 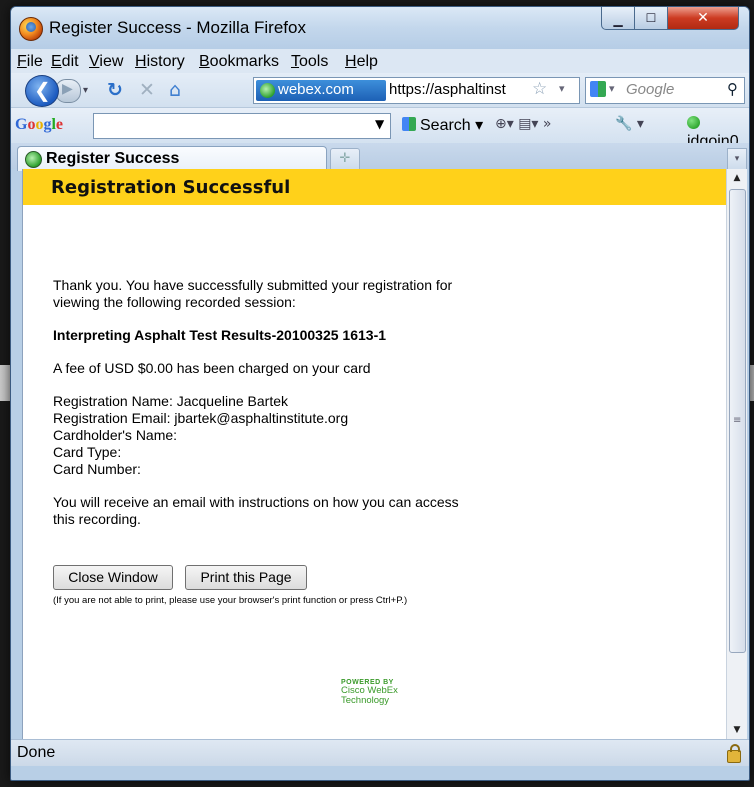 I want to click on scrollbar-grip-icon: ≡, so click(x=737, y=420).